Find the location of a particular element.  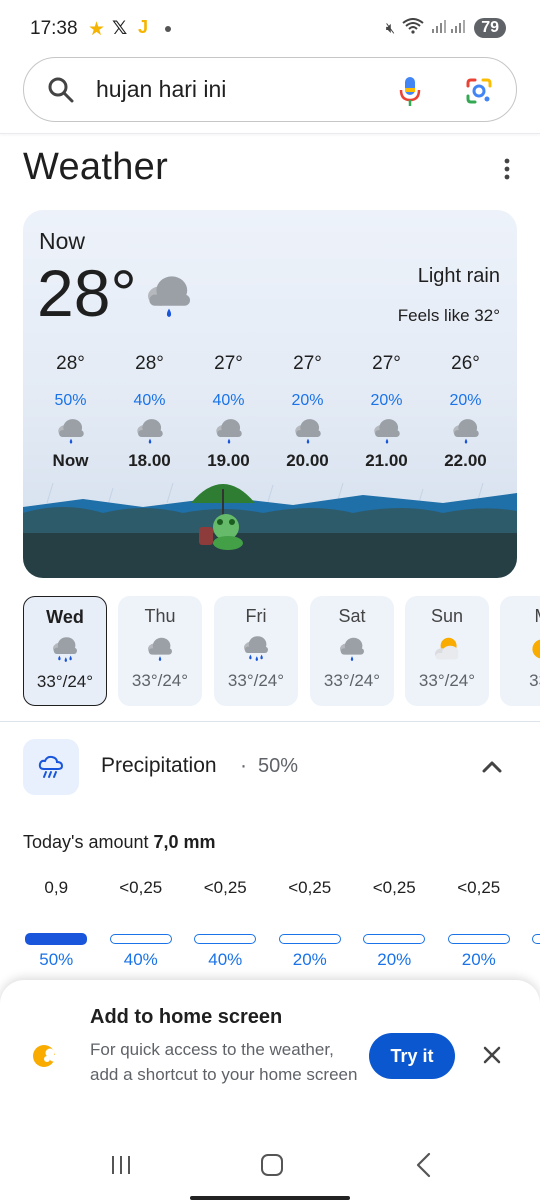

day-name: Thu is located at coordinates (160, 616).